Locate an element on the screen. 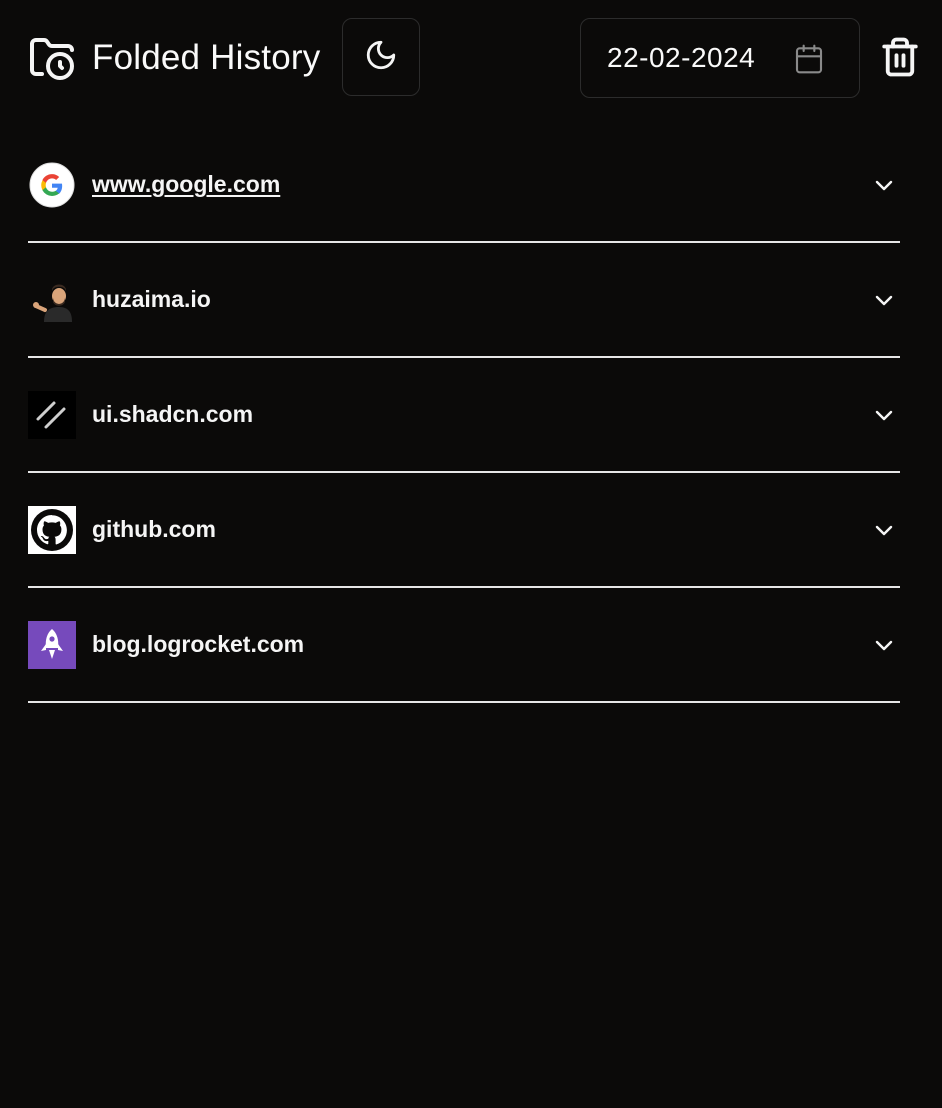  github-icon is located at coordinates (52, 529).